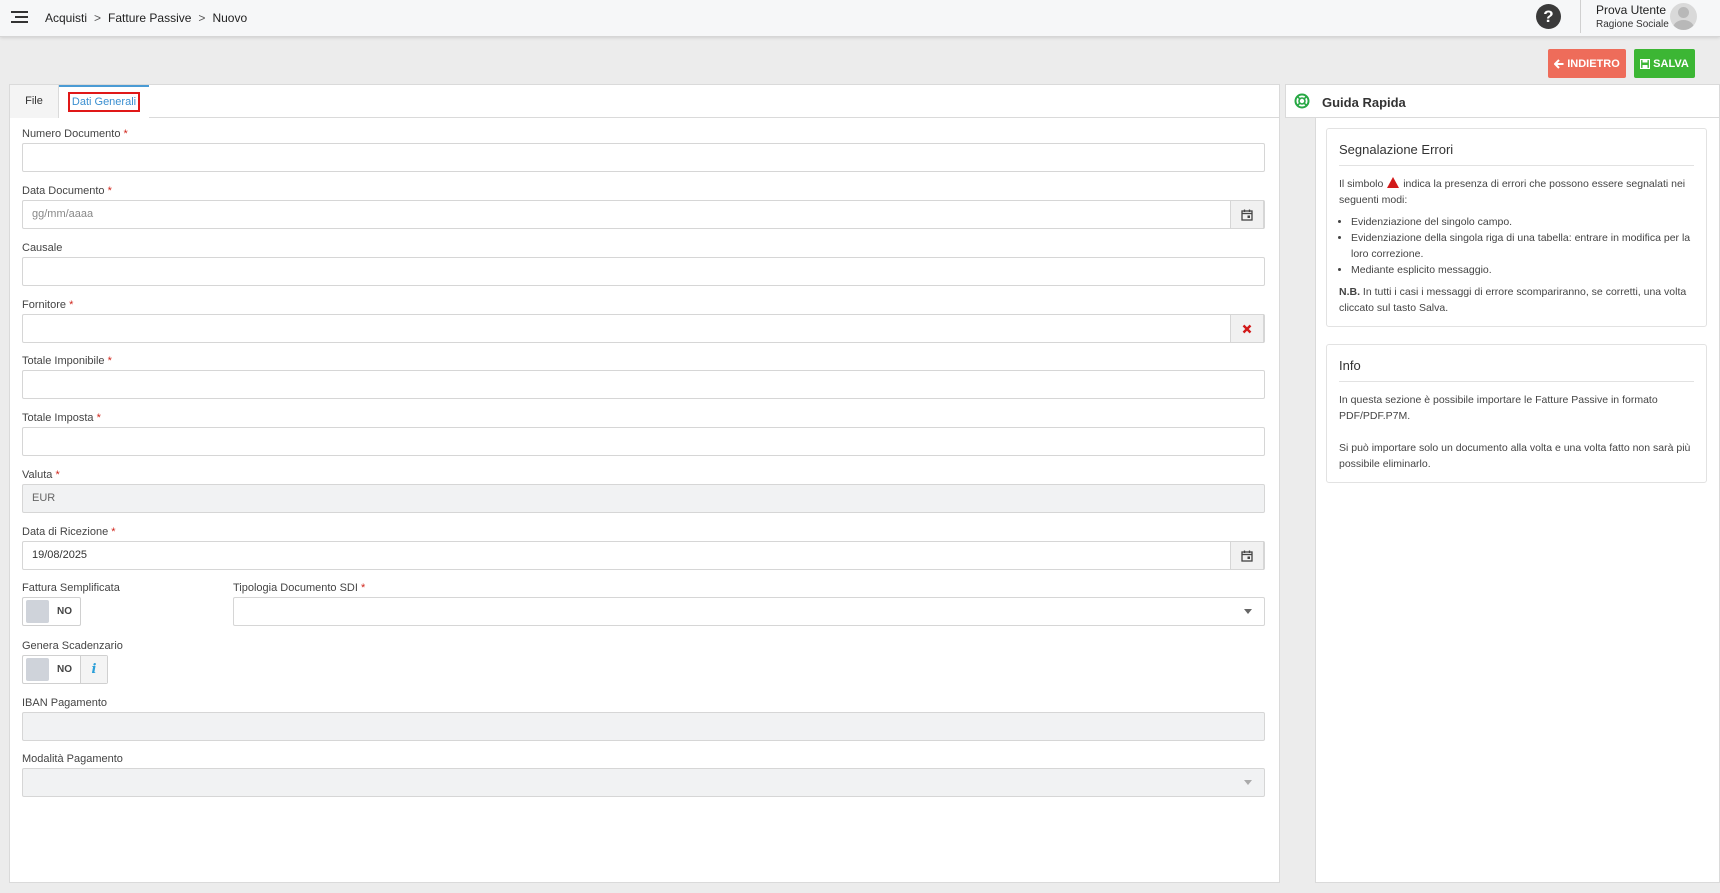 This screenshot has width=1720, height=893. I want to click on totale-imponibile-label: Totale Imponibile *, so click(67, 361).